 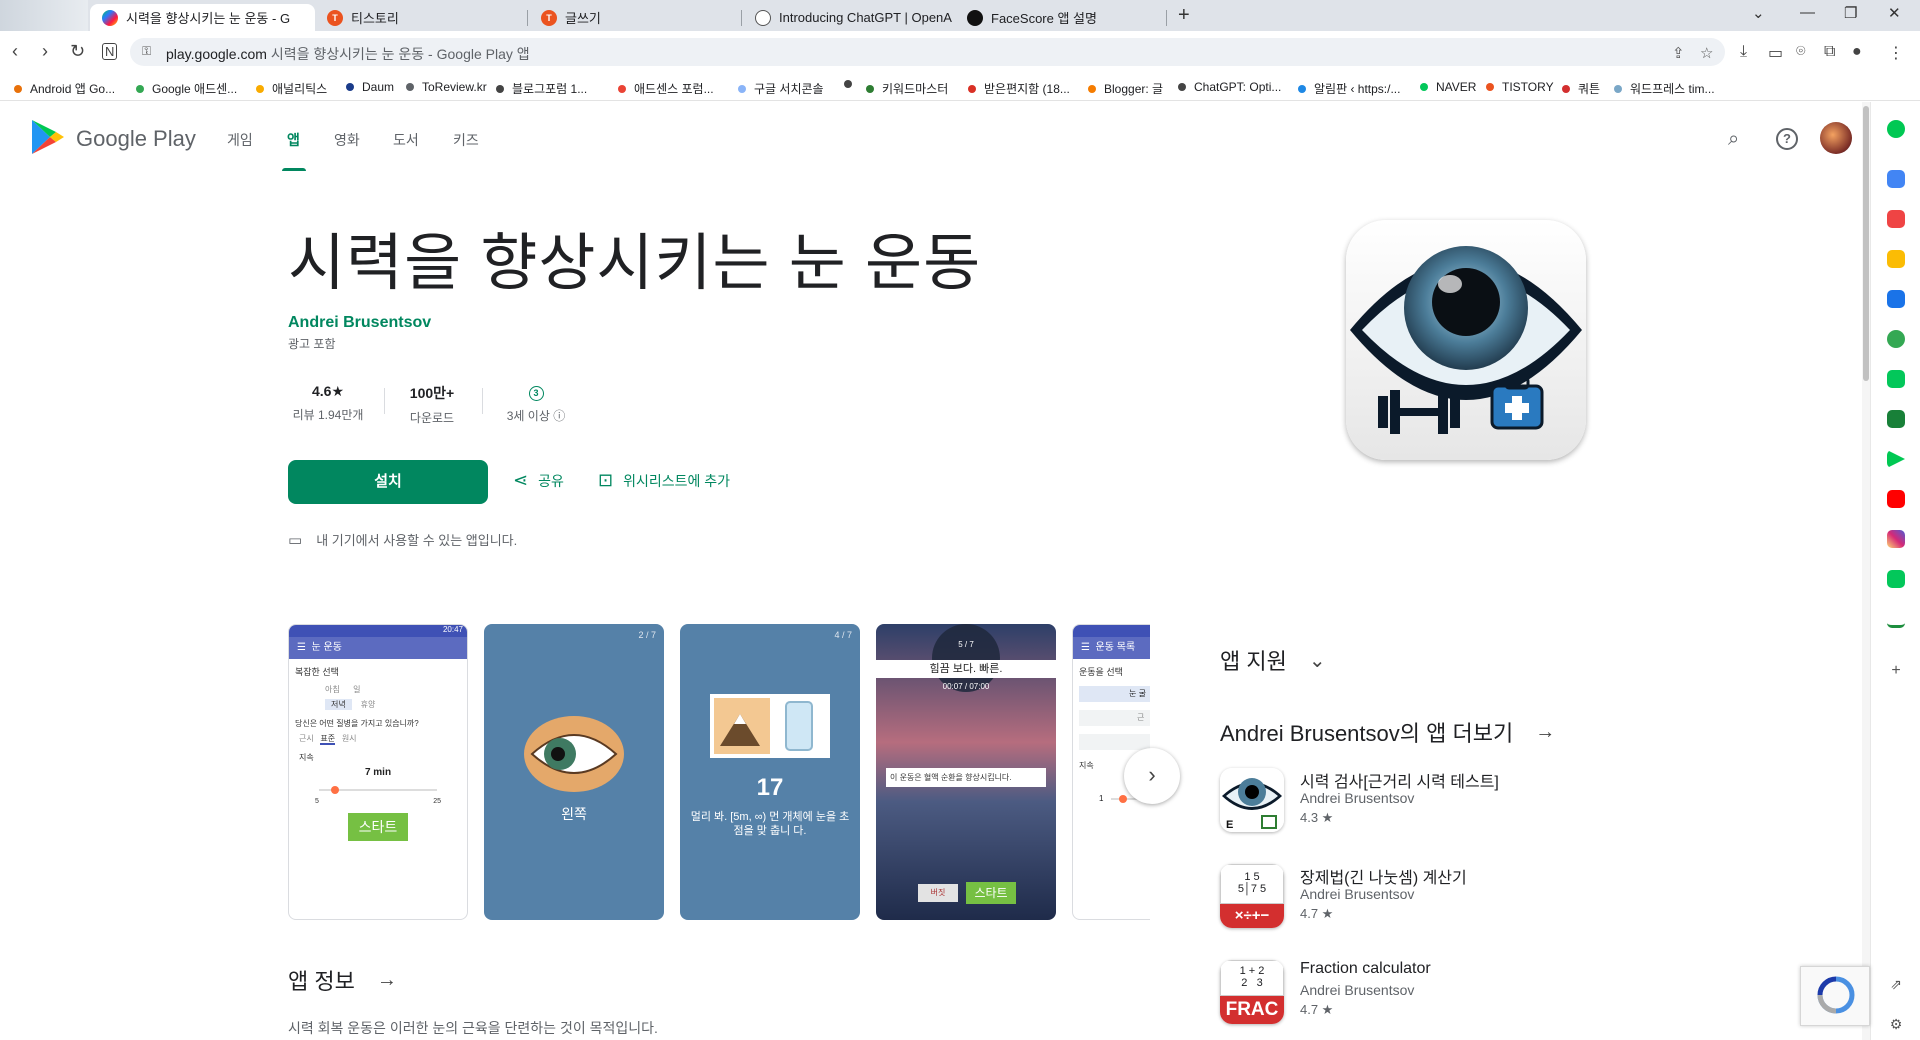 I want to click on bookmark-item: TISTORY, so click(x=1520, y=87).